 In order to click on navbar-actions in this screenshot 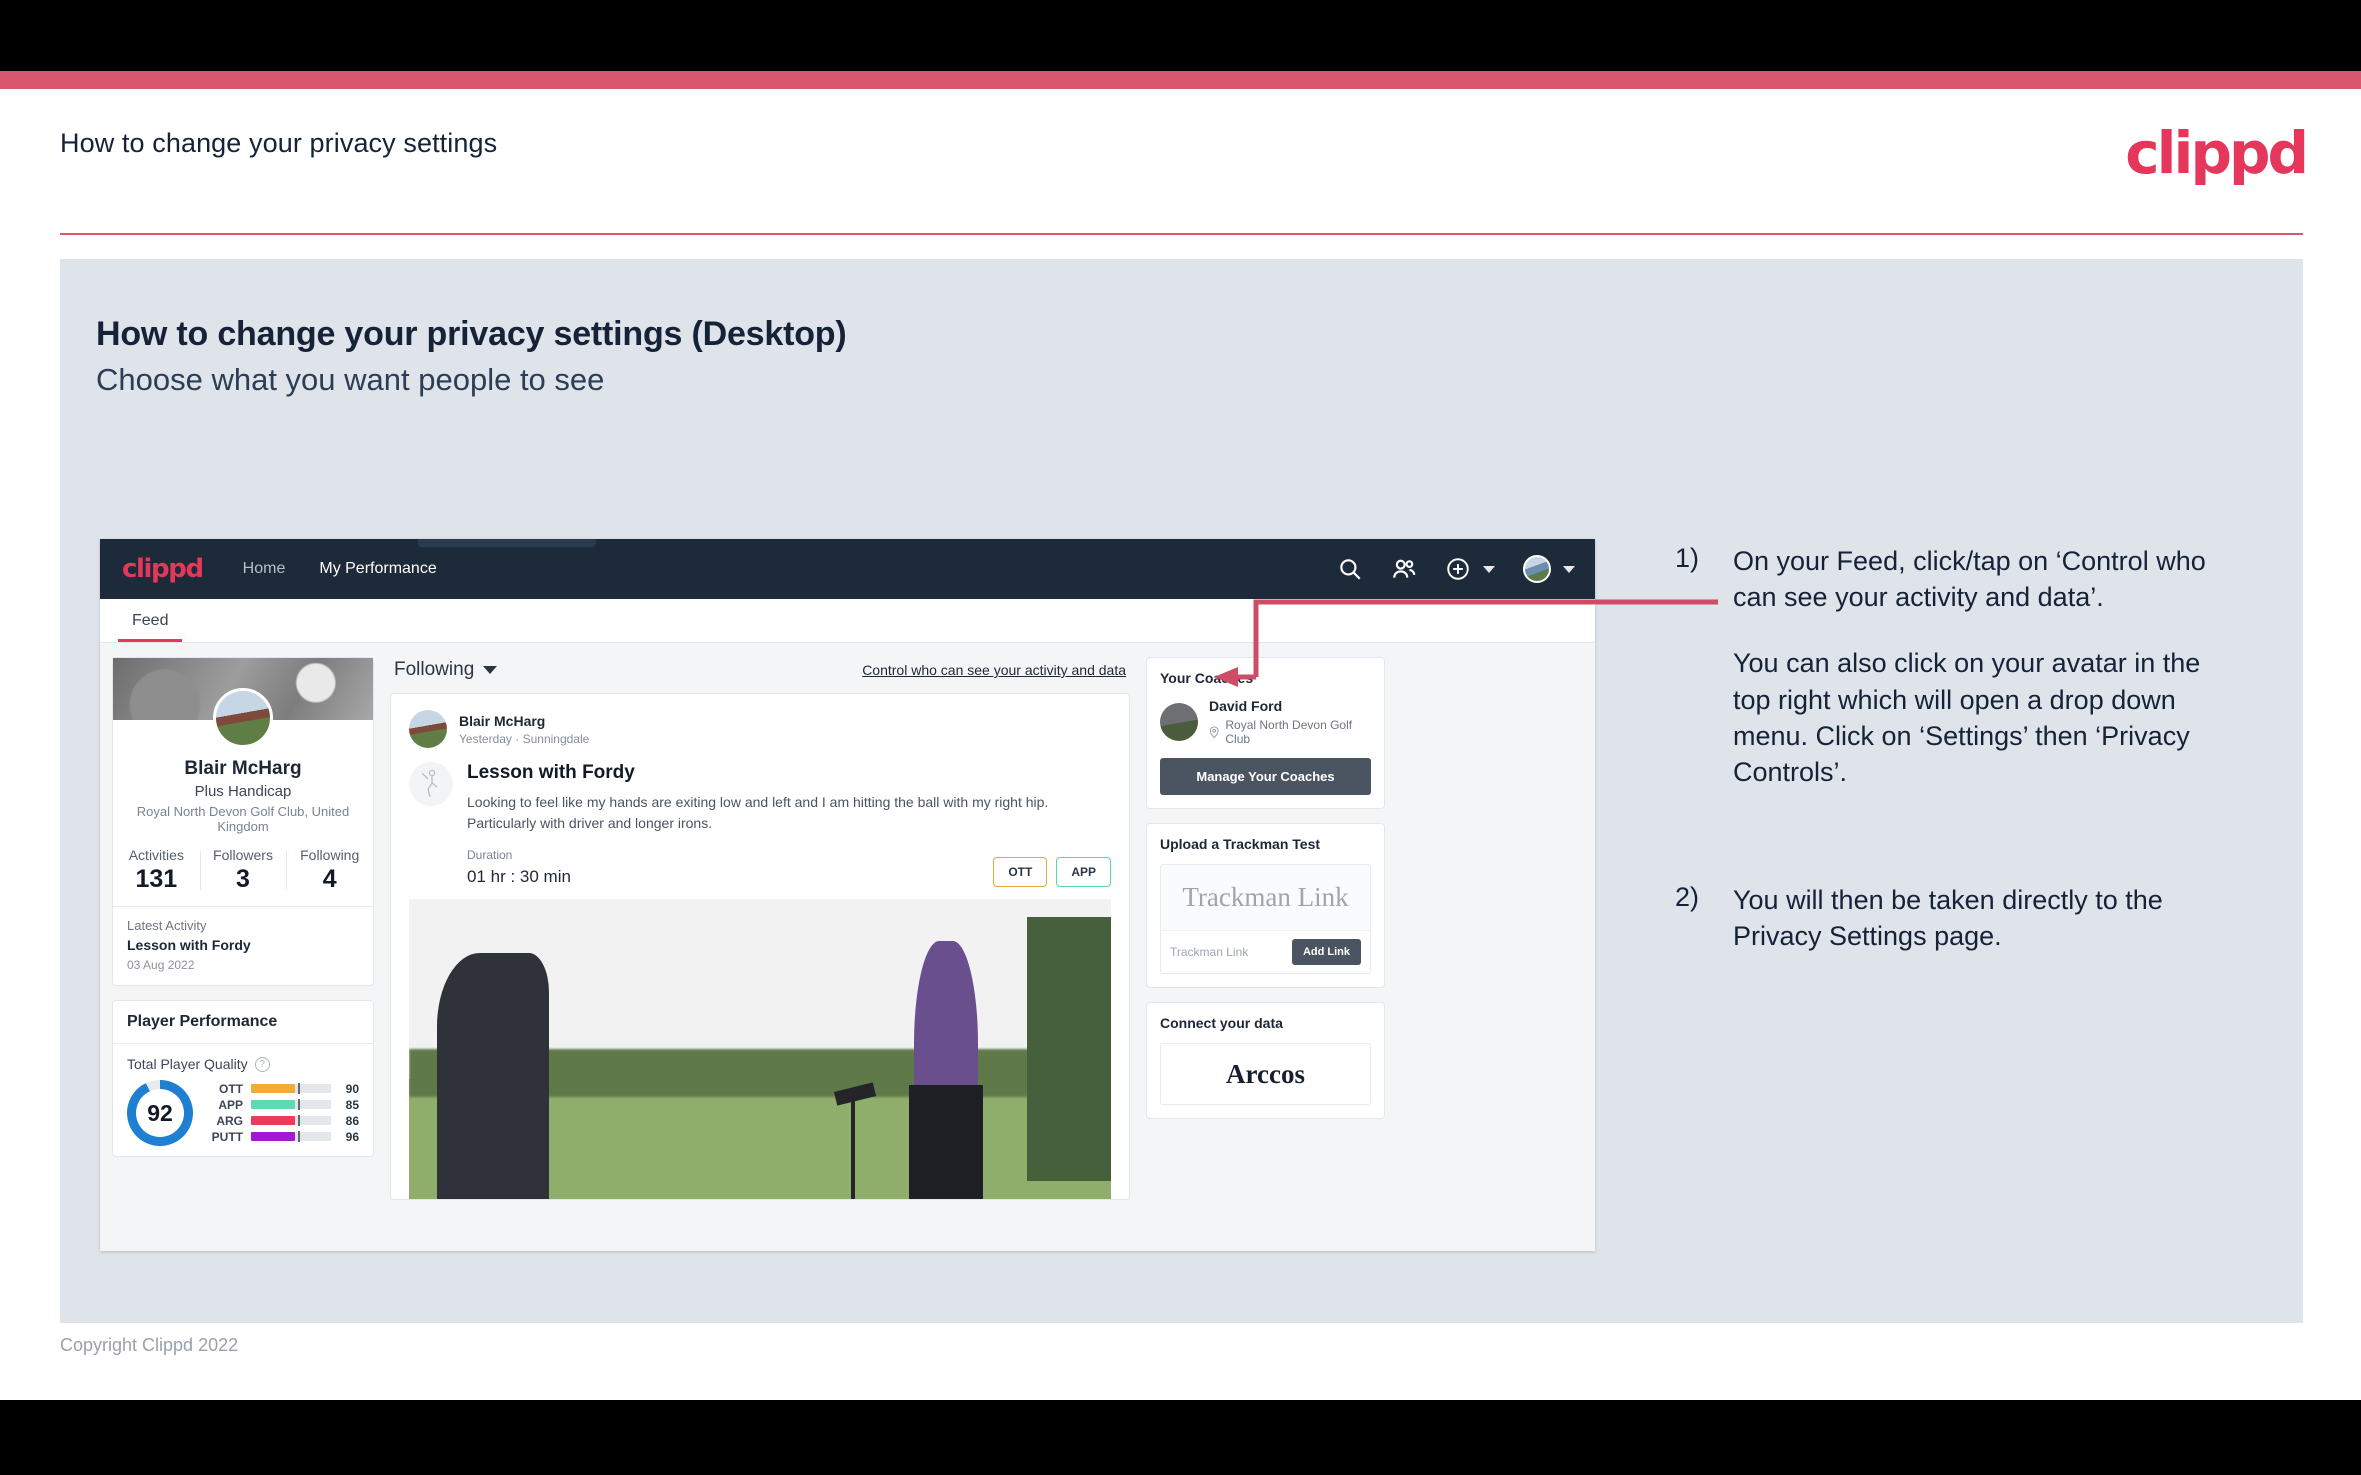, I will do `click(1456, 569)`.